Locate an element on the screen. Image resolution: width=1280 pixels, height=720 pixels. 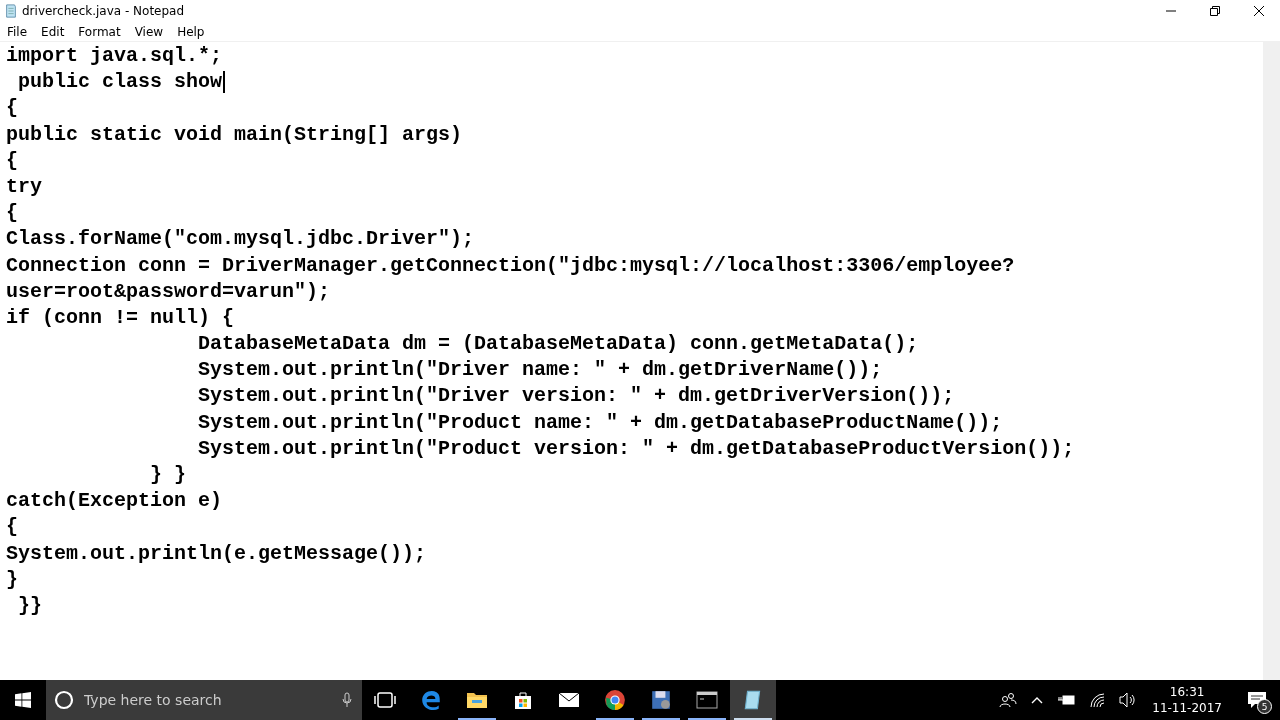
code-line: } is located at coordinates (12, 579).